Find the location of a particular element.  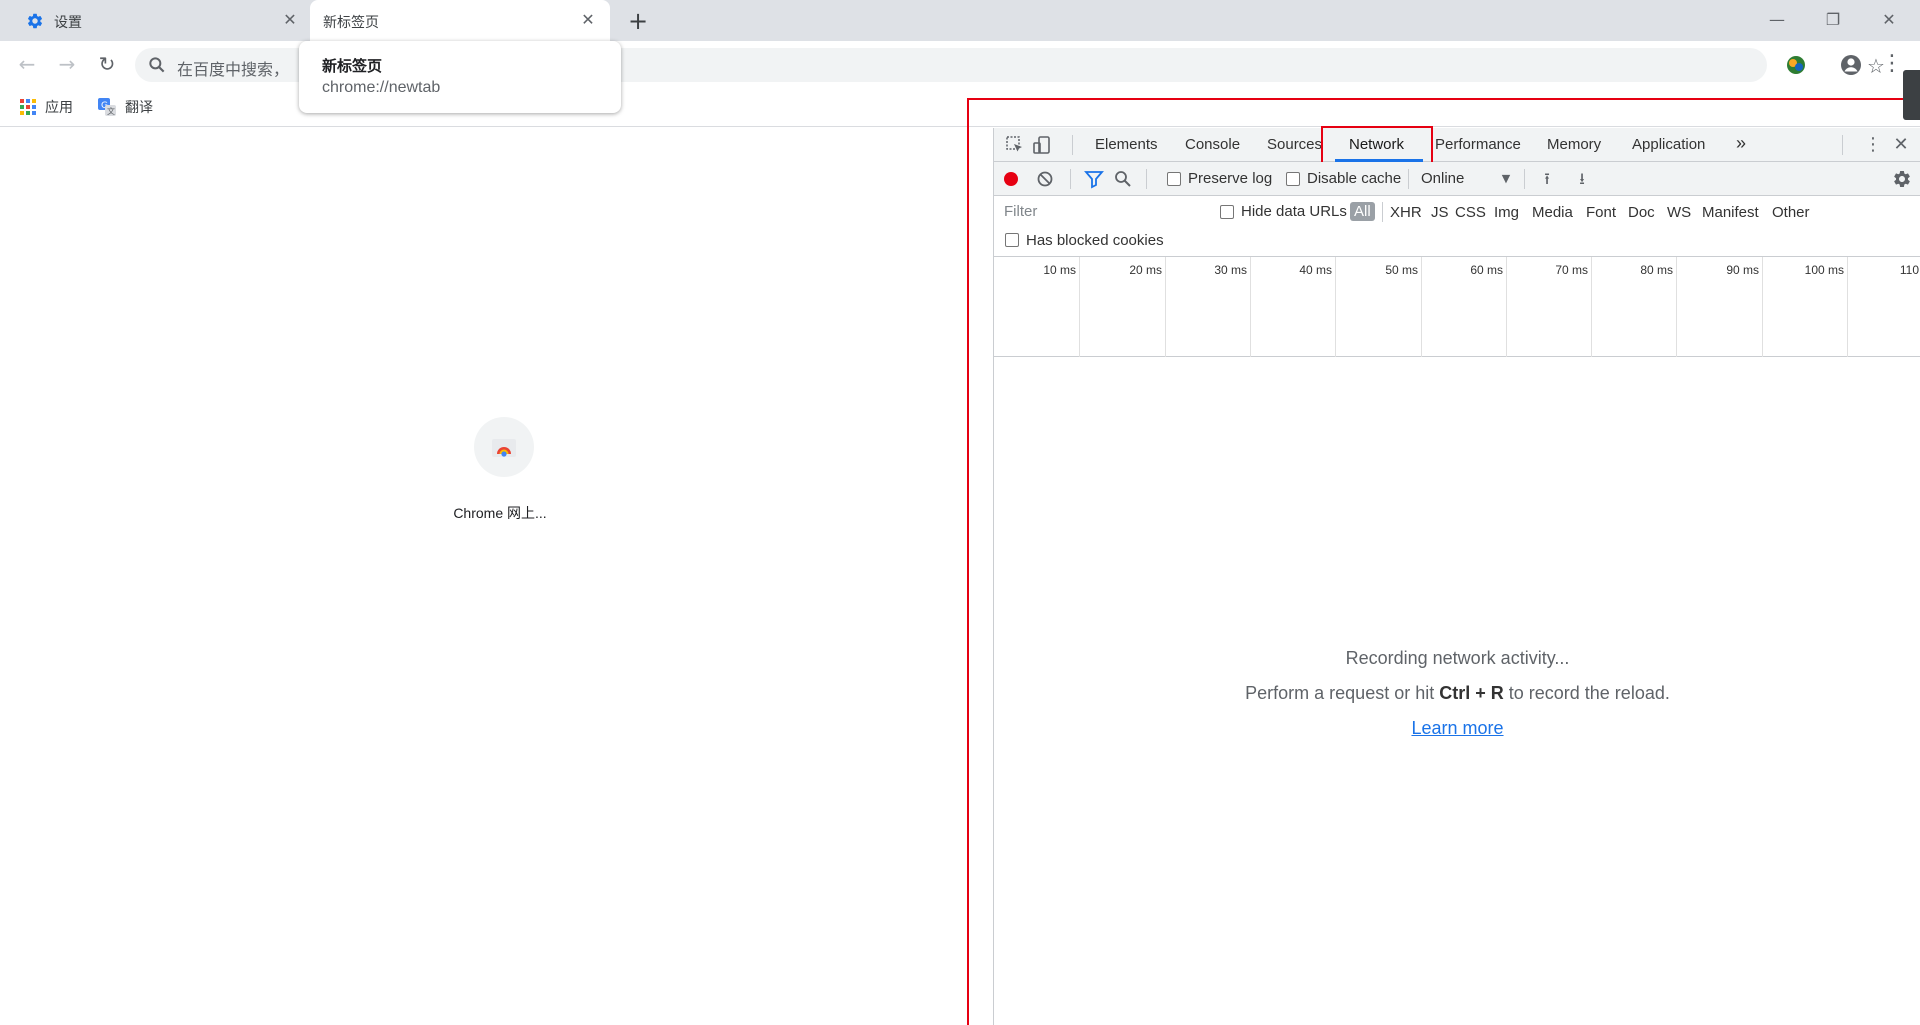

tab-sources: Sources is located at coordinates (1294, 144).